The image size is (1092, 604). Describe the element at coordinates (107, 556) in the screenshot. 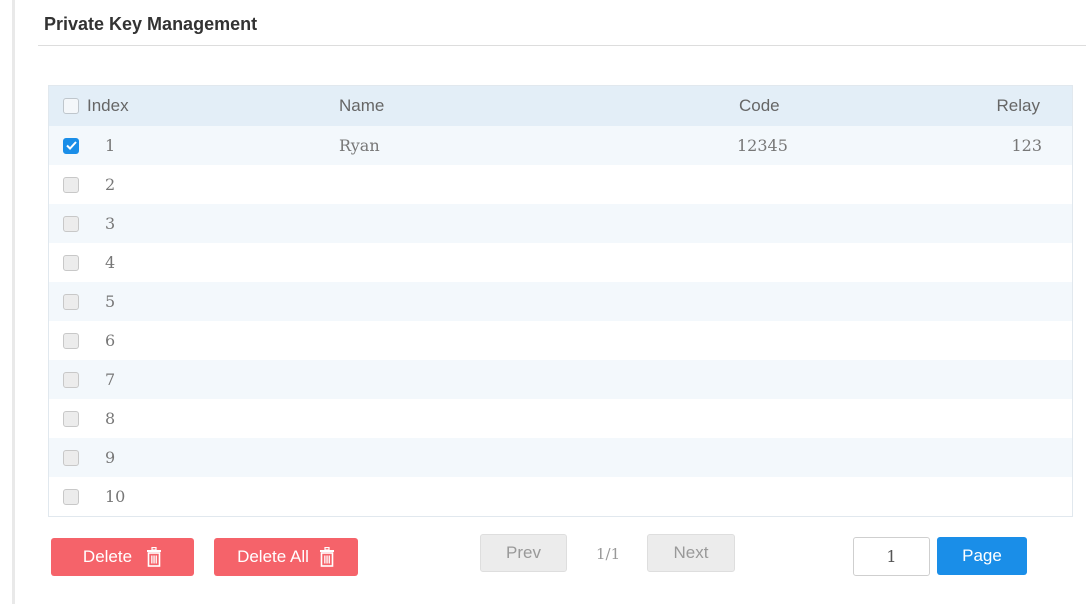

I see `delete-button-label: Delete` at that location.